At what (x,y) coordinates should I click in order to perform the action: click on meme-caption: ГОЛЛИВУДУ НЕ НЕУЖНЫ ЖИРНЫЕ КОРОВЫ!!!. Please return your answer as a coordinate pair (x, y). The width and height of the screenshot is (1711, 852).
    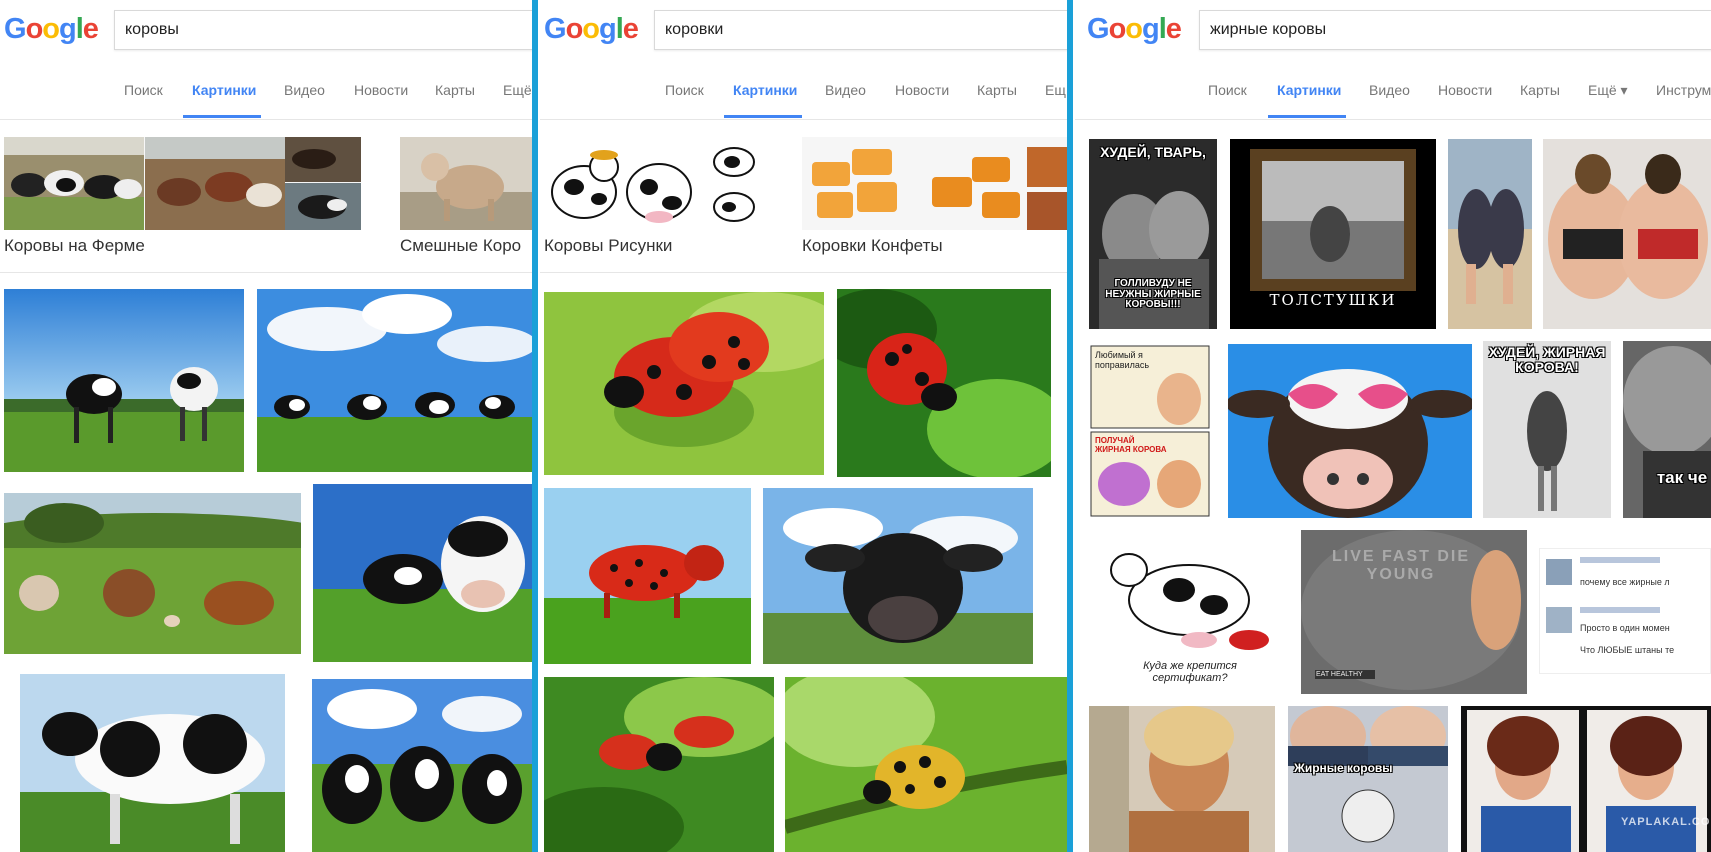
    Looking at the image, I should click on (1153, 294).